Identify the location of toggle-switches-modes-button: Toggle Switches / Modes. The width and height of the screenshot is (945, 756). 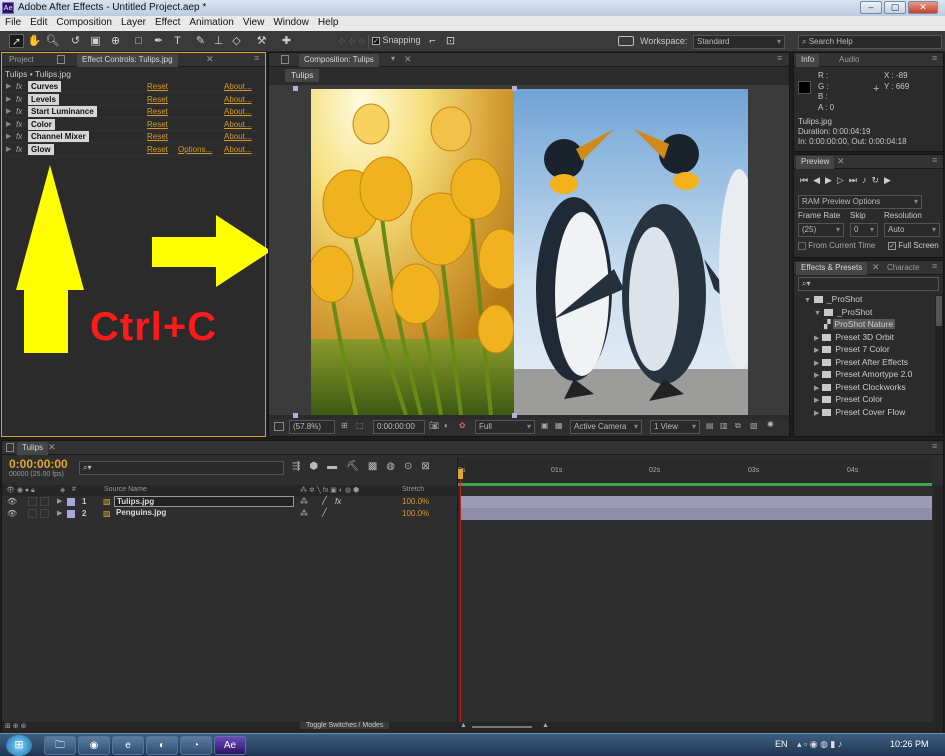
(345, 725).